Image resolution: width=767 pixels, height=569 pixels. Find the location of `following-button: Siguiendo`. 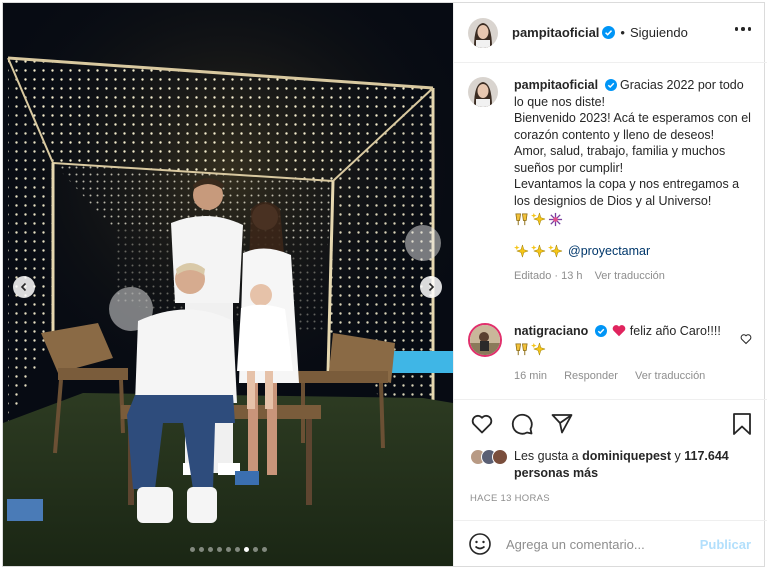

following-button: Siguiendo is located at coordinates (659, 32).